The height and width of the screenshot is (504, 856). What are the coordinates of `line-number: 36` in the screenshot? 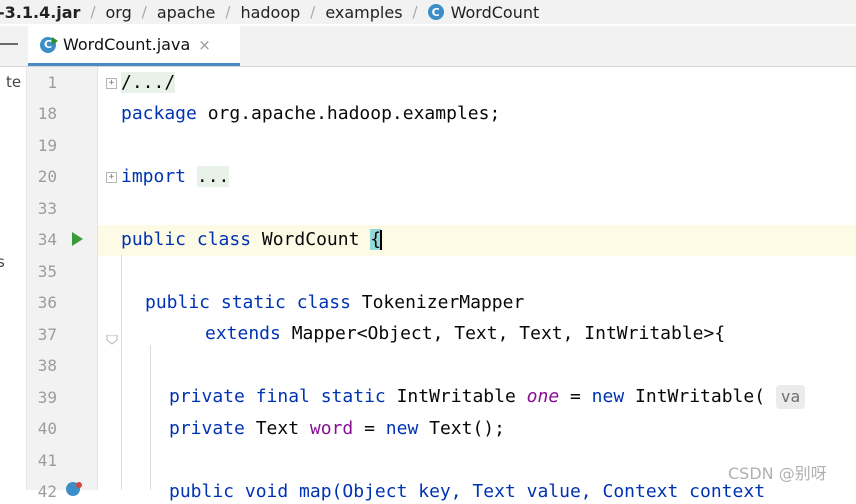 It's located at (47, 302).